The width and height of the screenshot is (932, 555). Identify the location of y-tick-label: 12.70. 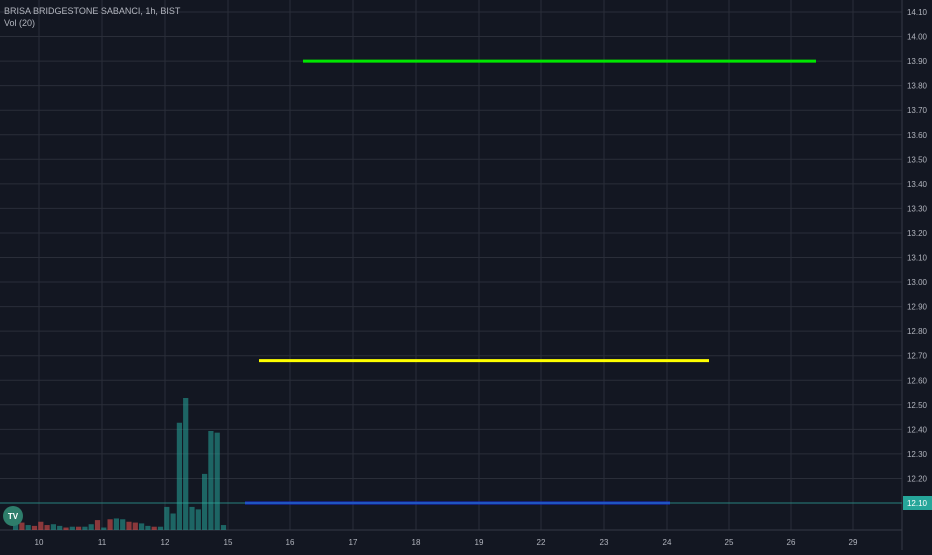
(917, 356).